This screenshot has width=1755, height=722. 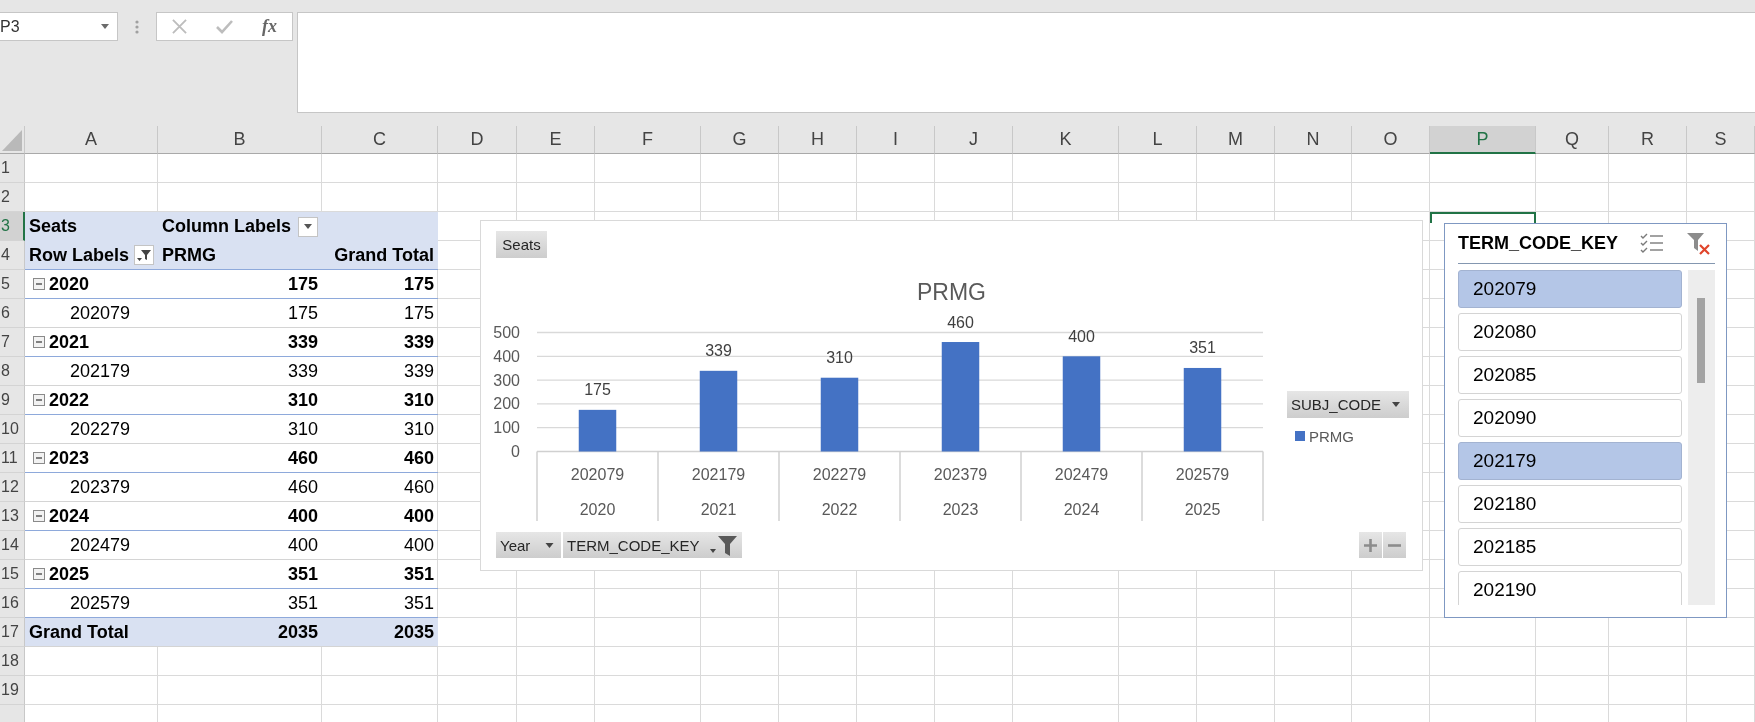 I want to click on slicer-title: TERM_CODE_KEY, so click(x=1539, y=243).